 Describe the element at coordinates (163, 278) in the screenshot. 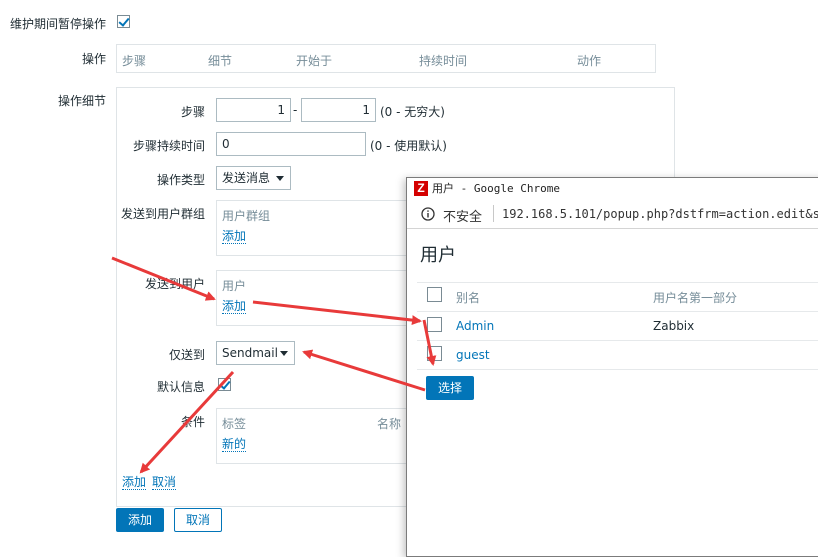

I see `arrow-to-add-user` at that location.